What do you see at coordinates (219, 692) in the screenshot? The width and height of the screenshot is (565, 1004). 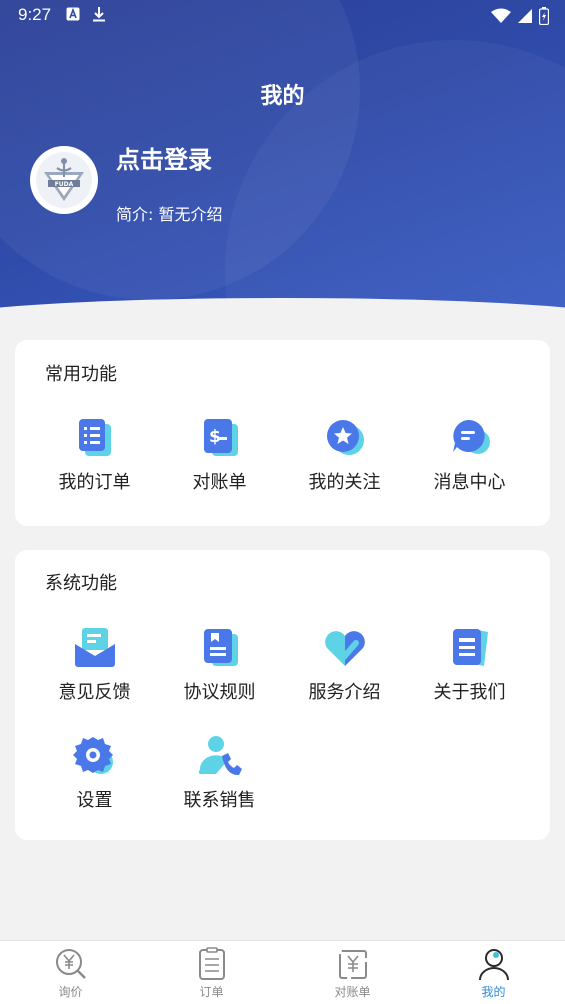 I see `agreement-label: 协议规则` at bounding box center [219, 692].